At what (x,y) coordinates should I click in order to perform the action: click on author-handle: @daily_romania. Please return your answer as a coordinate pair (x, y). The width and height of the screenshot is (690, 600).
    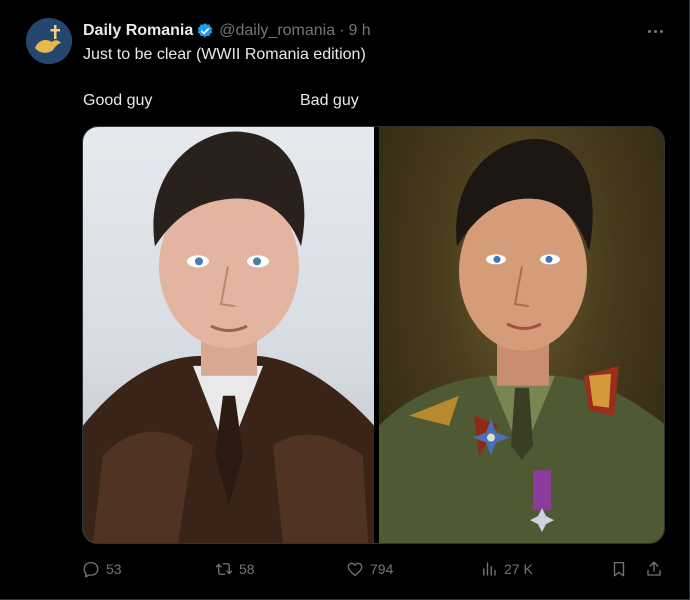
    Looking at the image, I should click on (277, 31).